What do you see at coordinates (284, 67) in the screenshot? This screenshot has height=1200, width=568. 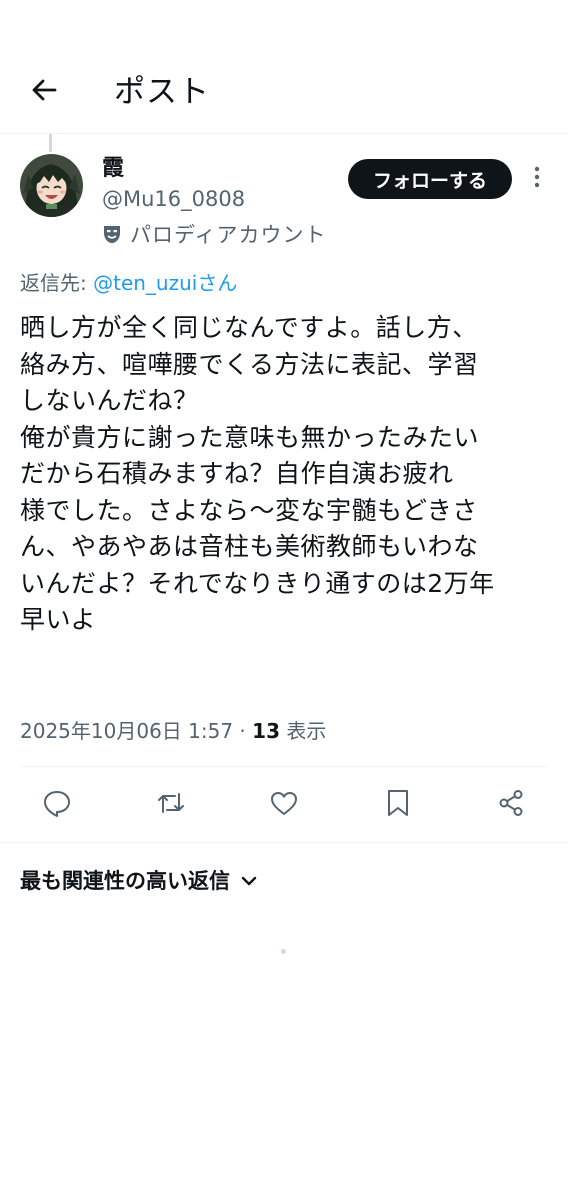 I see `top-app-bar: ポスト` at bounding box center [284, 67].